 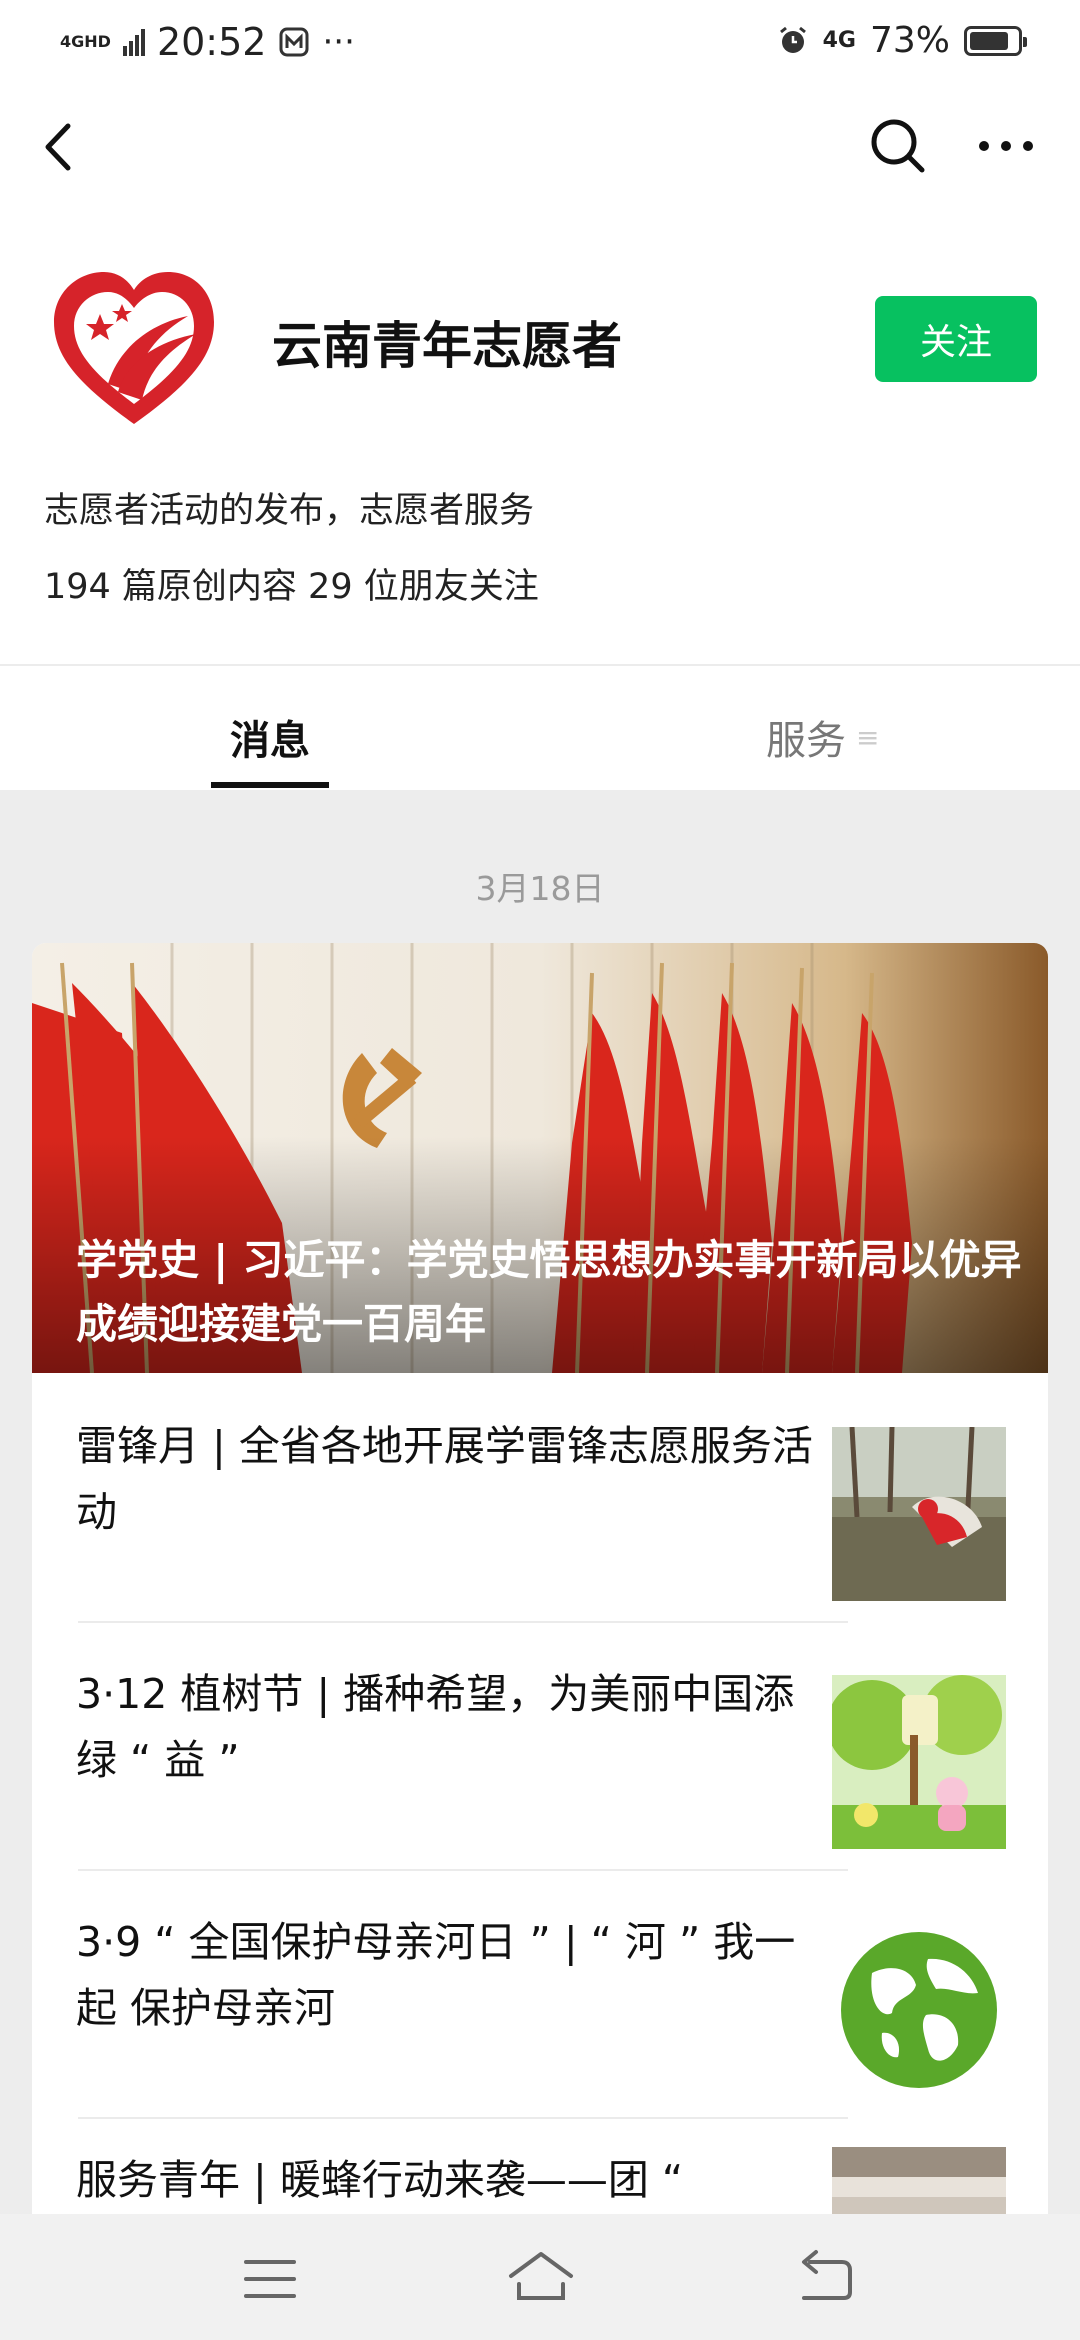 What do you see at coordinates (338, 42) in the screenshot?
I see `more-notifications-icon: ···` at bounding box center [338, 42].